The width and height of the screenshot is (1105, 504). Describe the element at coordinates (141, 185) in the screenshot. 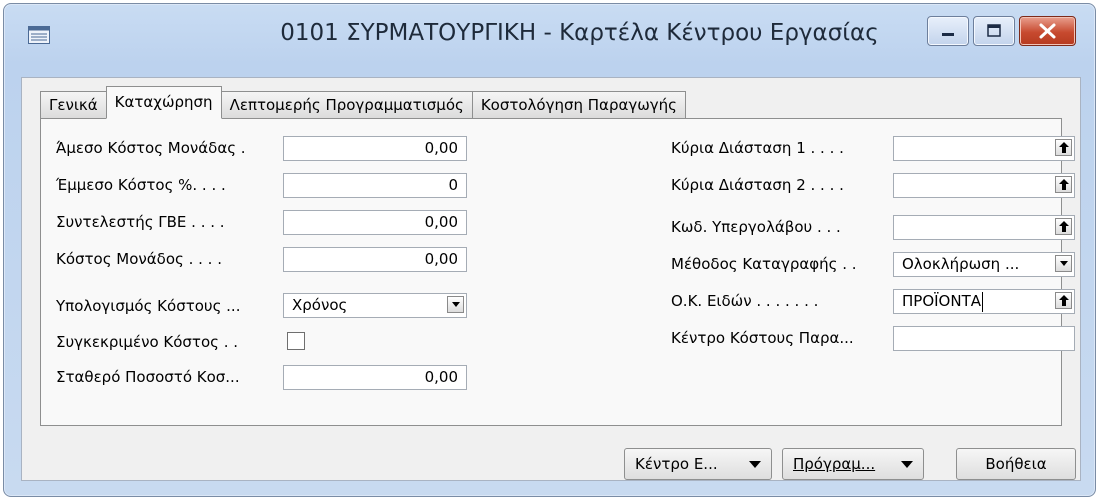

I see `indirect-cost-label: Έμμεσο Κόστος %. . . .` at that location.